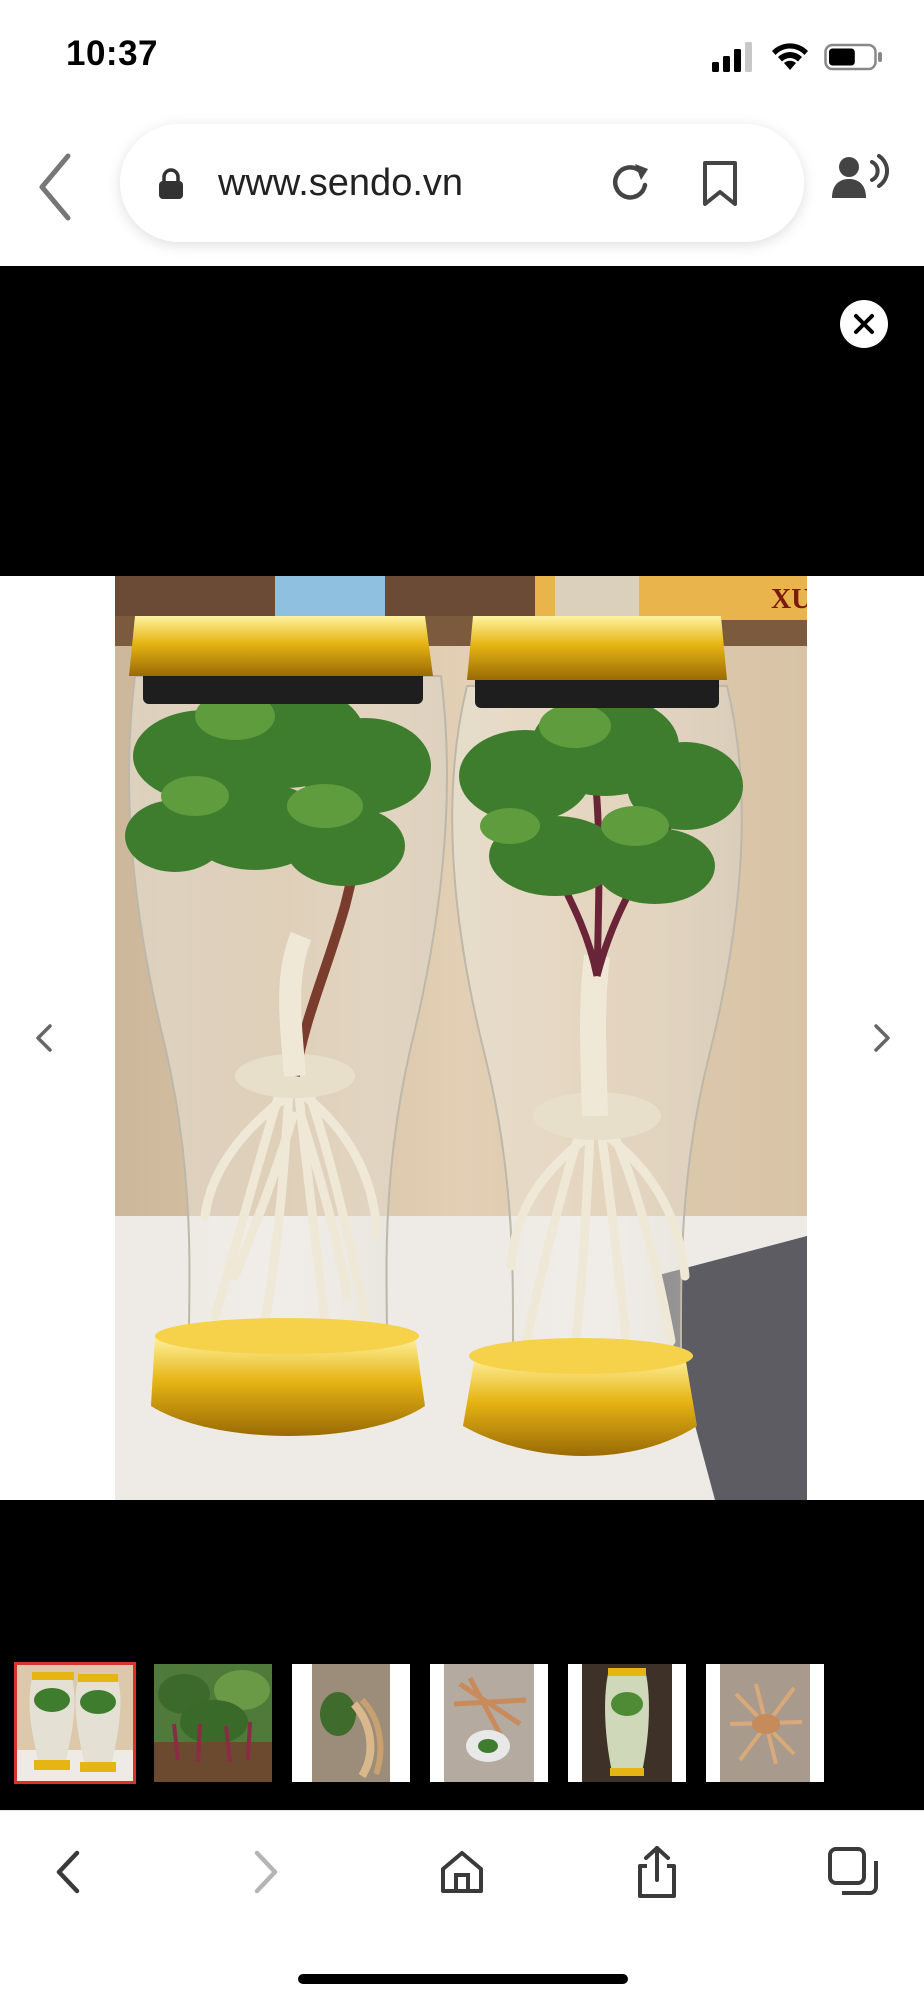 Image resolution: width=924 pixels, height=2001 pixels. What do you see at coordinates (462, 55) in the screenshot?
I see `status-bar: 10:37` at bounding box center [462, 55].